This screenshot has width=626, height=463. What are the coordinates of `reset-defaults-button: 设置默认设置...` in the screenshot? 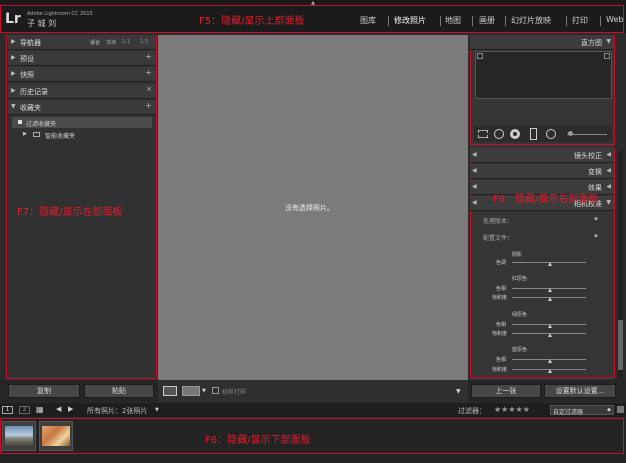 It's located at (580, 391).